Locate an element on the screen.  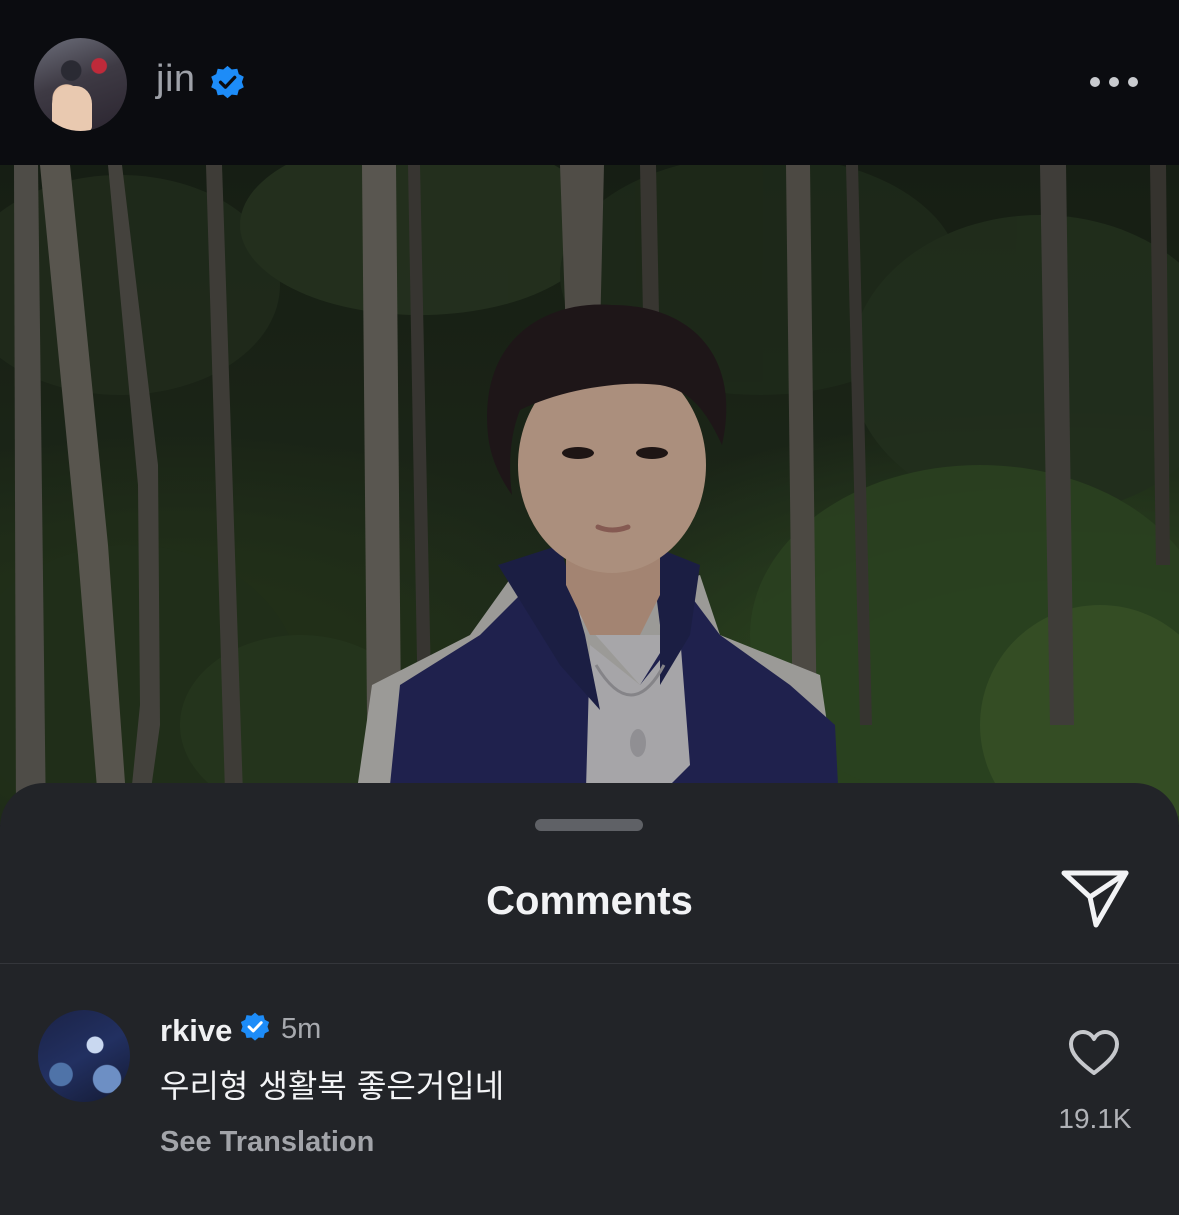
sheet-title: Comments is located at coordinates (589, 901).